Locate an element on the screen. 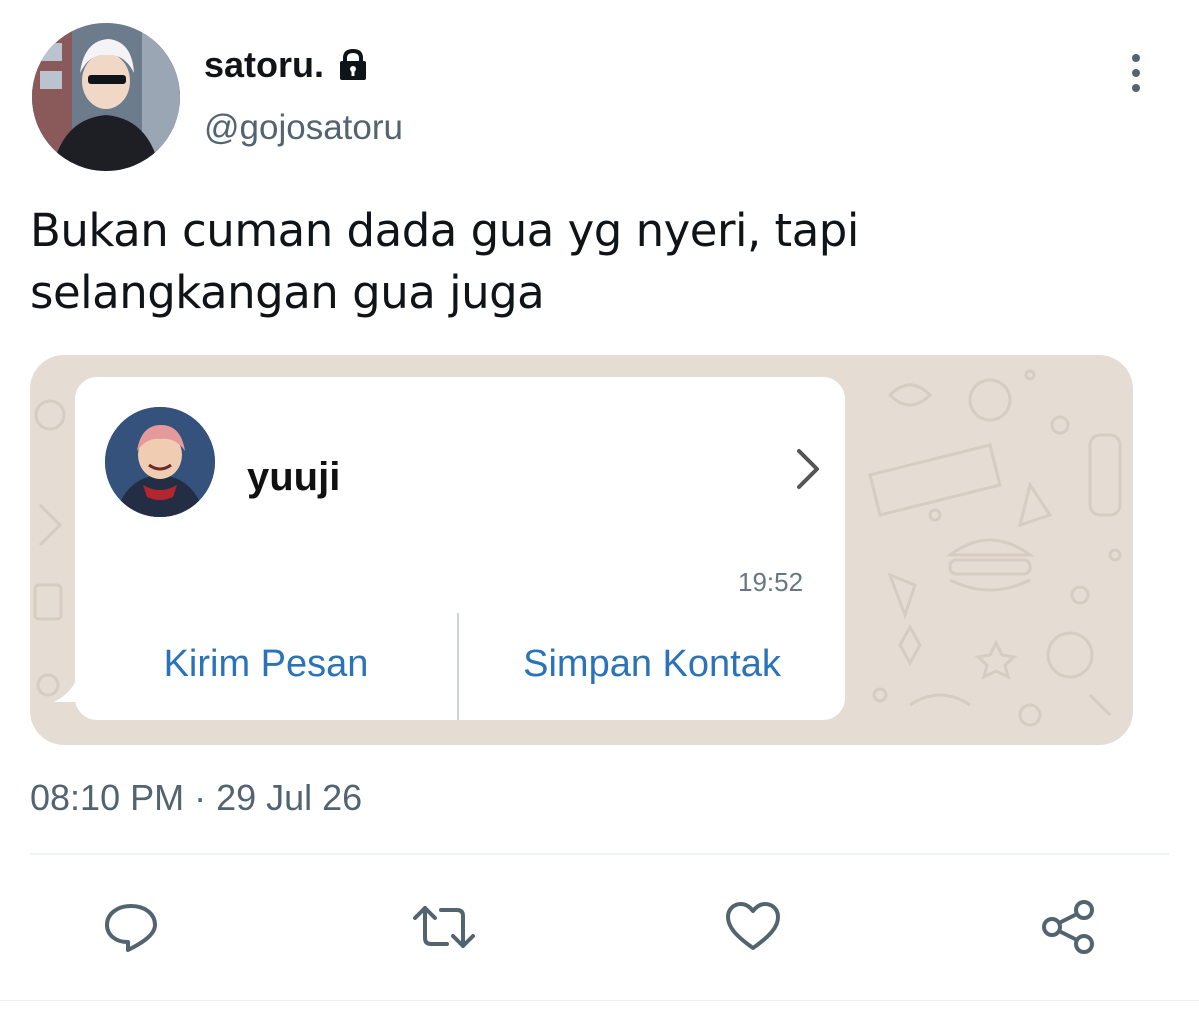 This screenshot has height=1014, width=1199. author-handle: @gojosatoru is located at coordinates (303, 128).